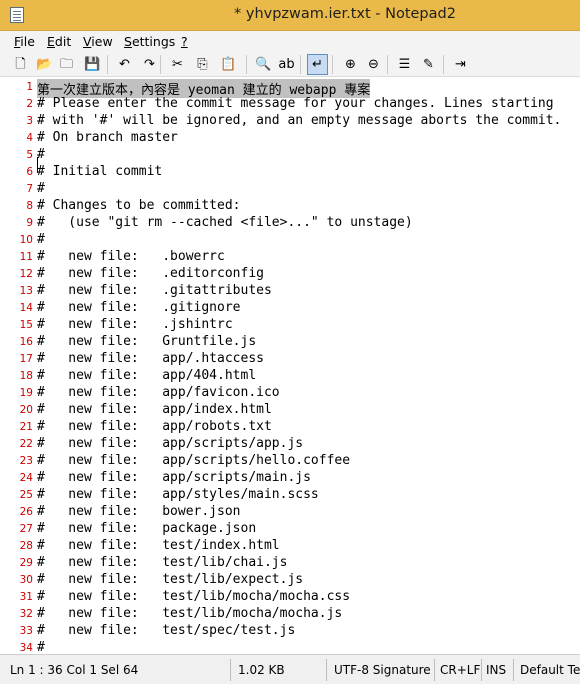 Image resolution: width=580 pixels, height=684 pixels. What do you see at coordinates (24, 41) in the screenshot?
I see `menu-item-file: File` at bounding box center [24, 41].